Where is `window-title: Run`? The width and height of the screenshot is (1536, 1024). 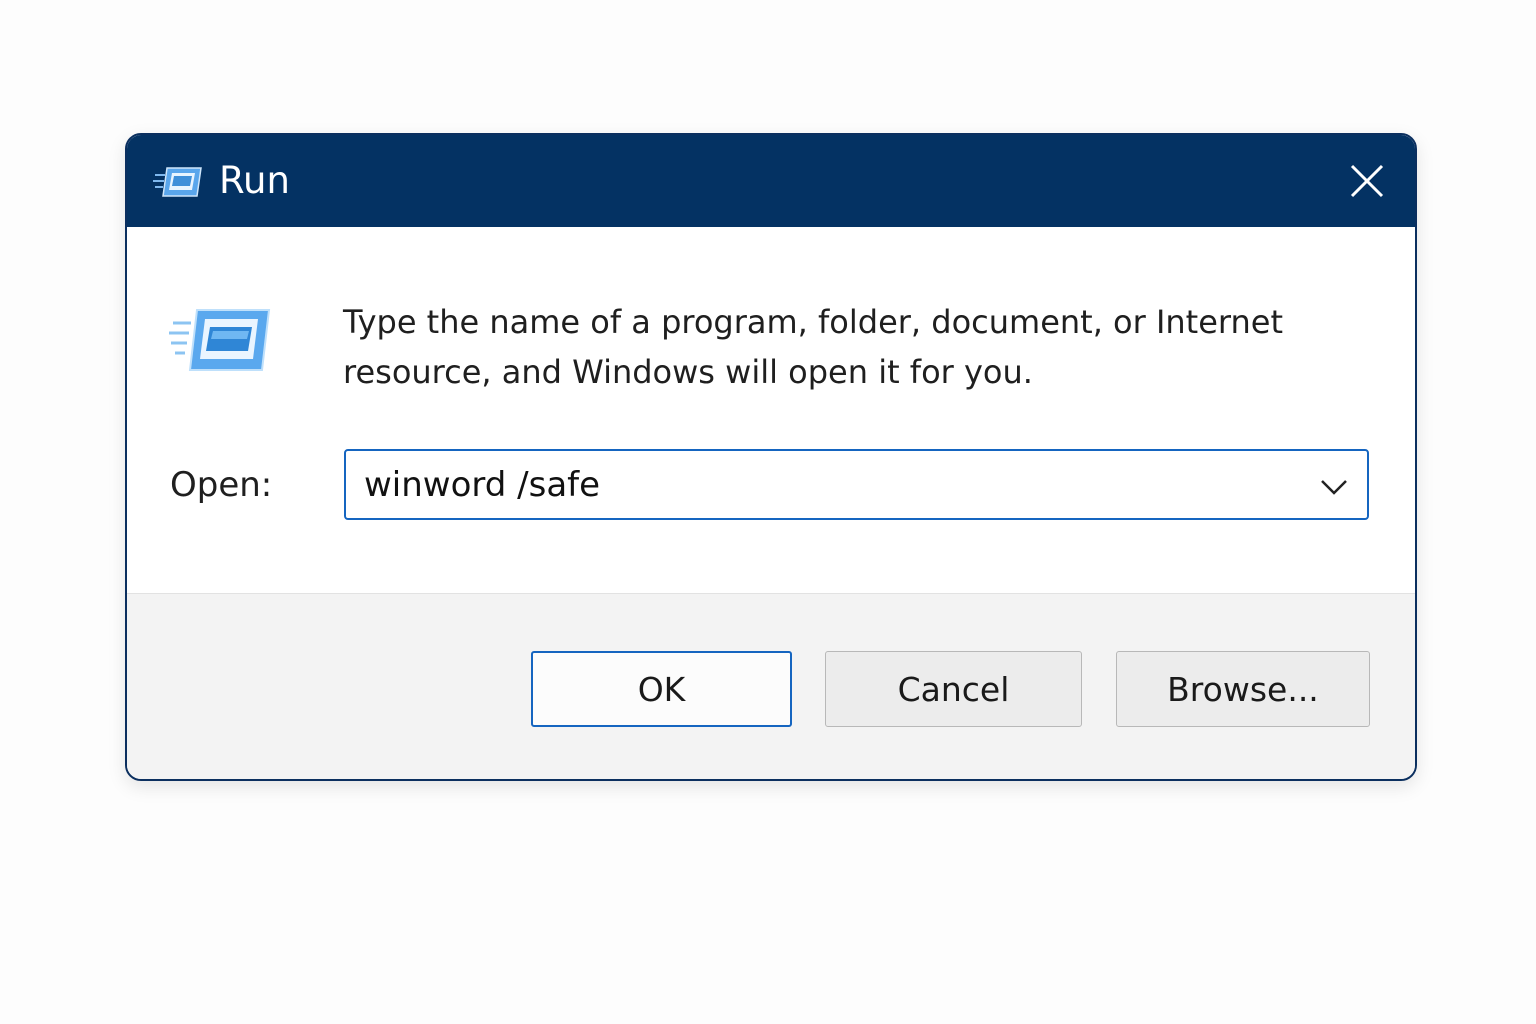
window-title: Run is located at coordinates (254, 180).